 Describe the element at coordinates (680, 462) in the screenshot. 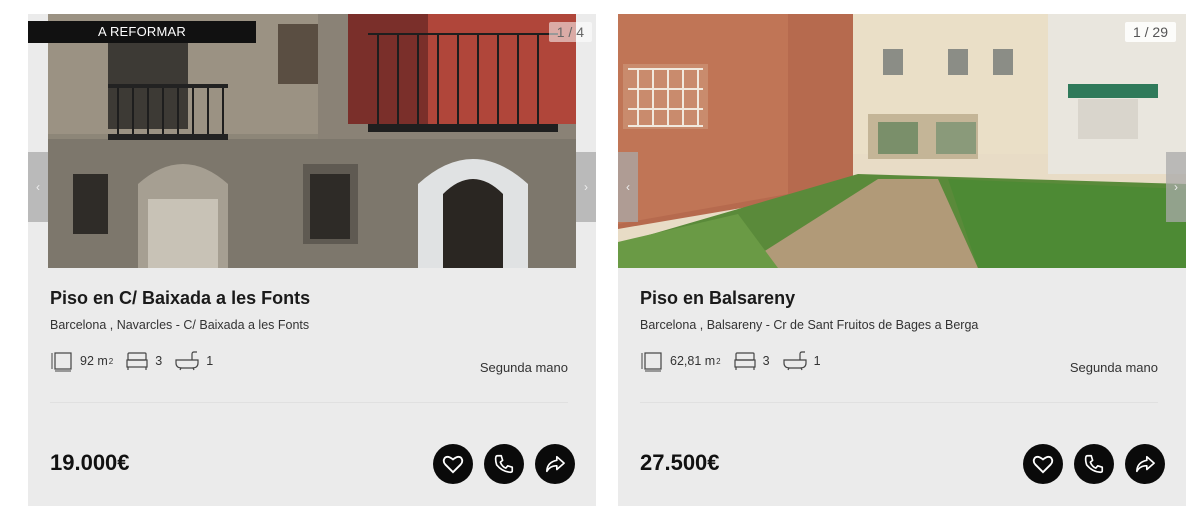

I see `listing-price: 27.500€` at that location.